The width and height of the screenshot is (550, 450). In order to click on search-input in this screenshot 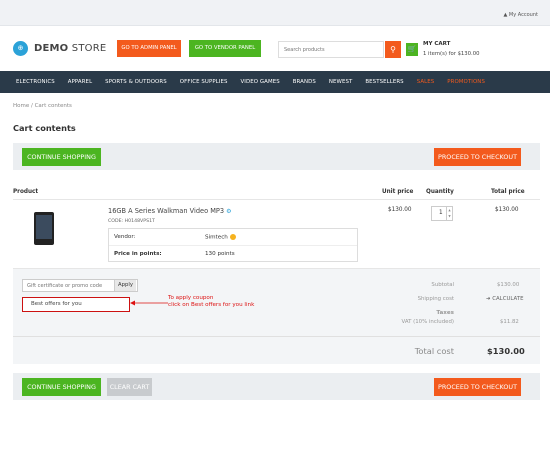, I will do `click(331, 49)`.